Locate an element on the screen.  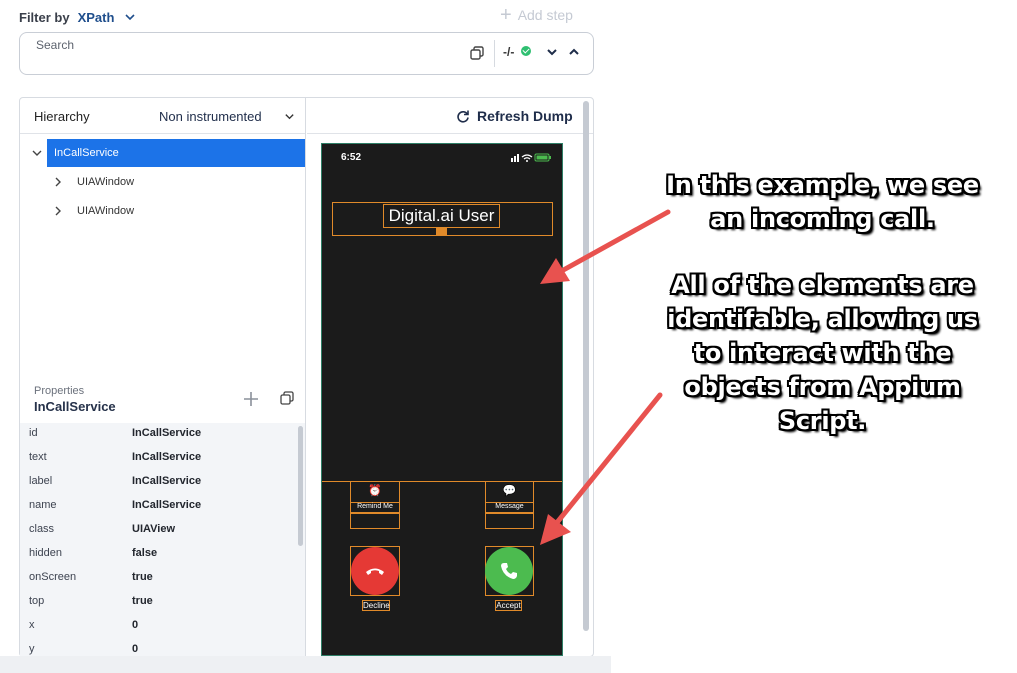
properties-caption: Properties is located at coordinates (59, 391).